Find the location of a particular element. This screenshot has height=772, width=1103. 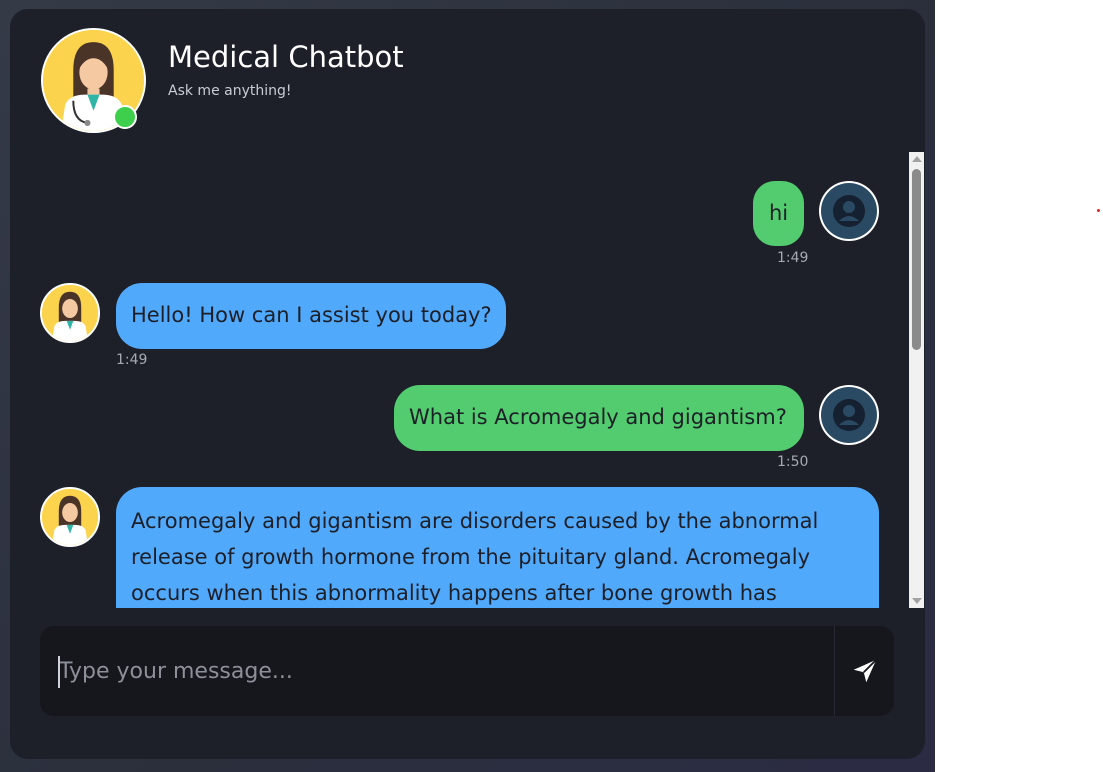

message-text: What is Acromegaly and gigantism? is located at coordinates (598, 417).